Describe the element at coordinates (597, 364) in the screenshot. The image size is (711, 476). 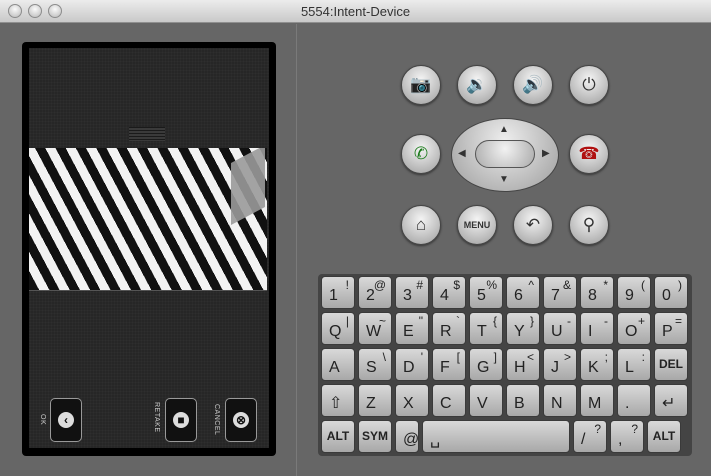
I see `key-row3-7: K;` at that location.